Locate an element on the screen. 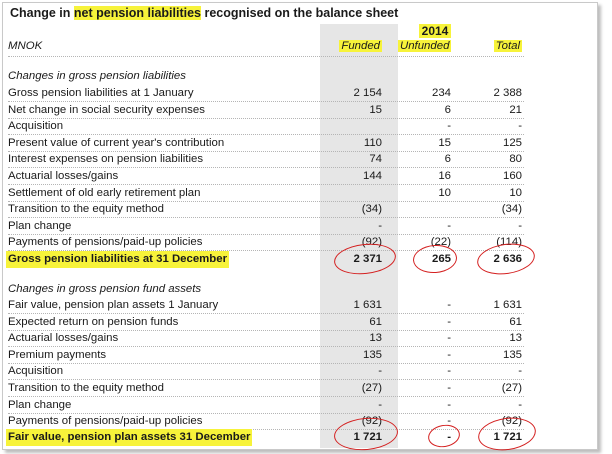  table-row: Expected return on pension funds 61 - 61 is located at coordinates (297, 322).